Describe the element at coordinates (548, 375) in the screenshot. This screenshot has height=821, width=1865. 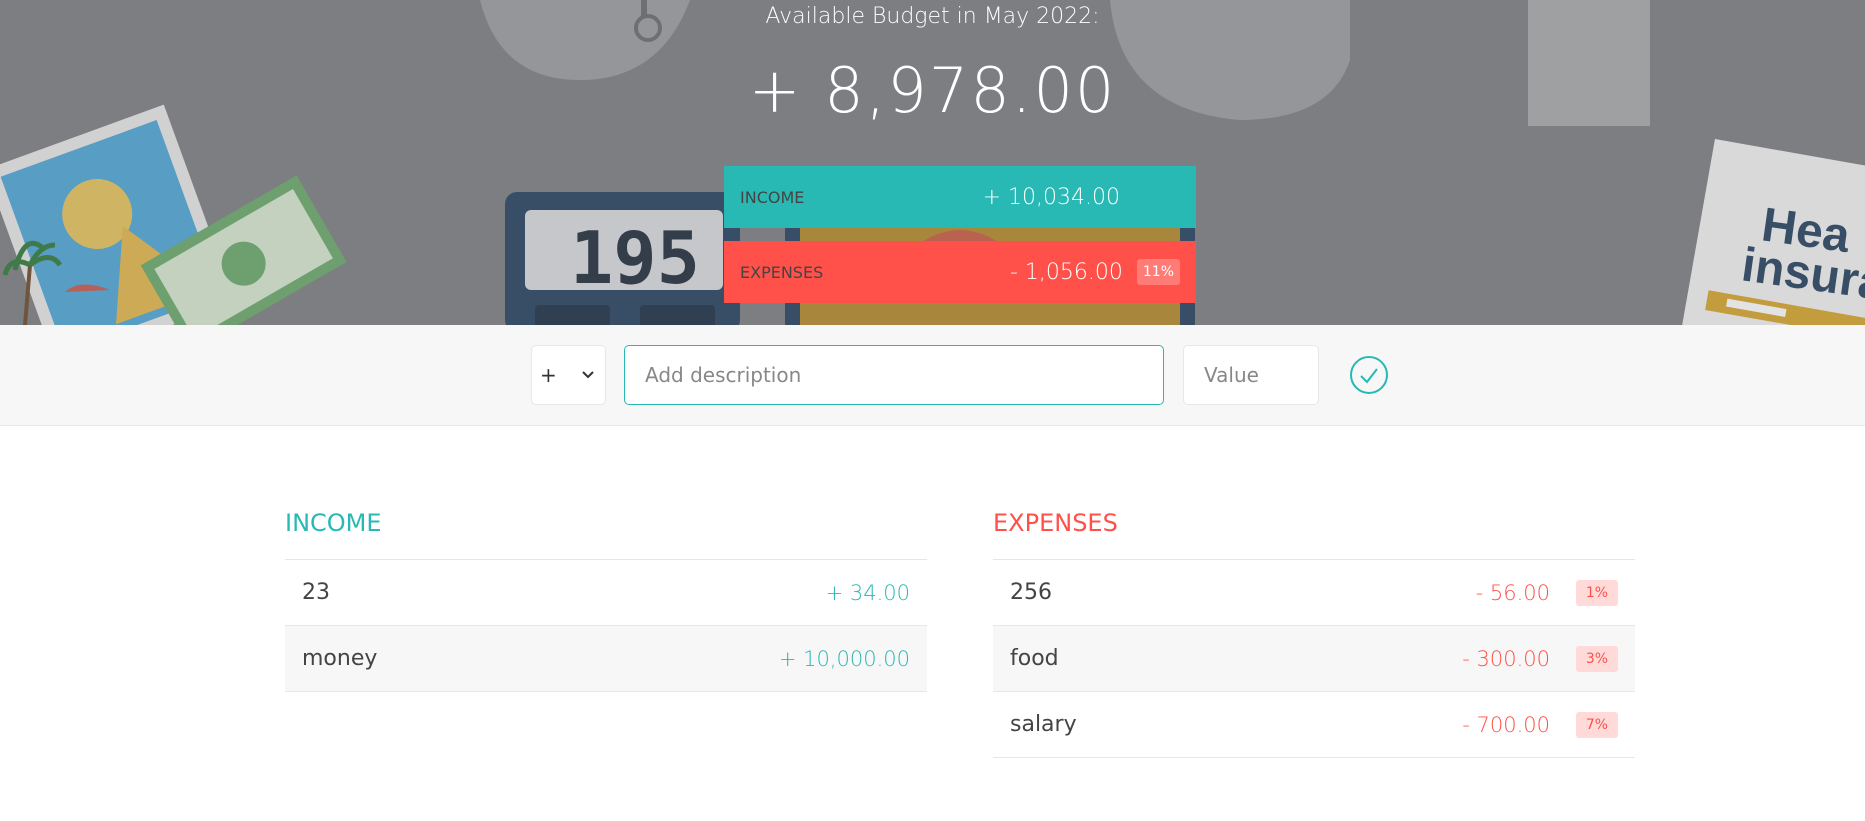
I see `type-select-value: +` at that location.